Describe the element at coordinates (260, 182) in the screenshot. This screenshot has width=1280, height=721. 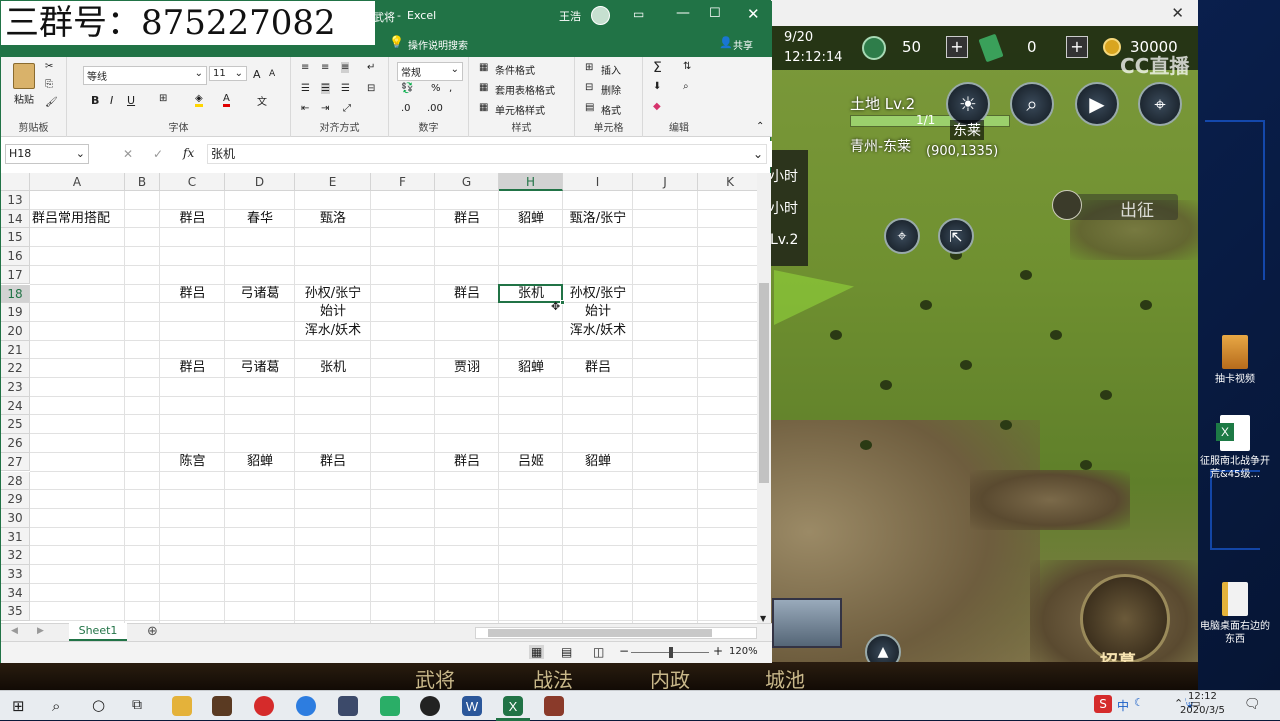
I see `column-header-d: D` at that location.